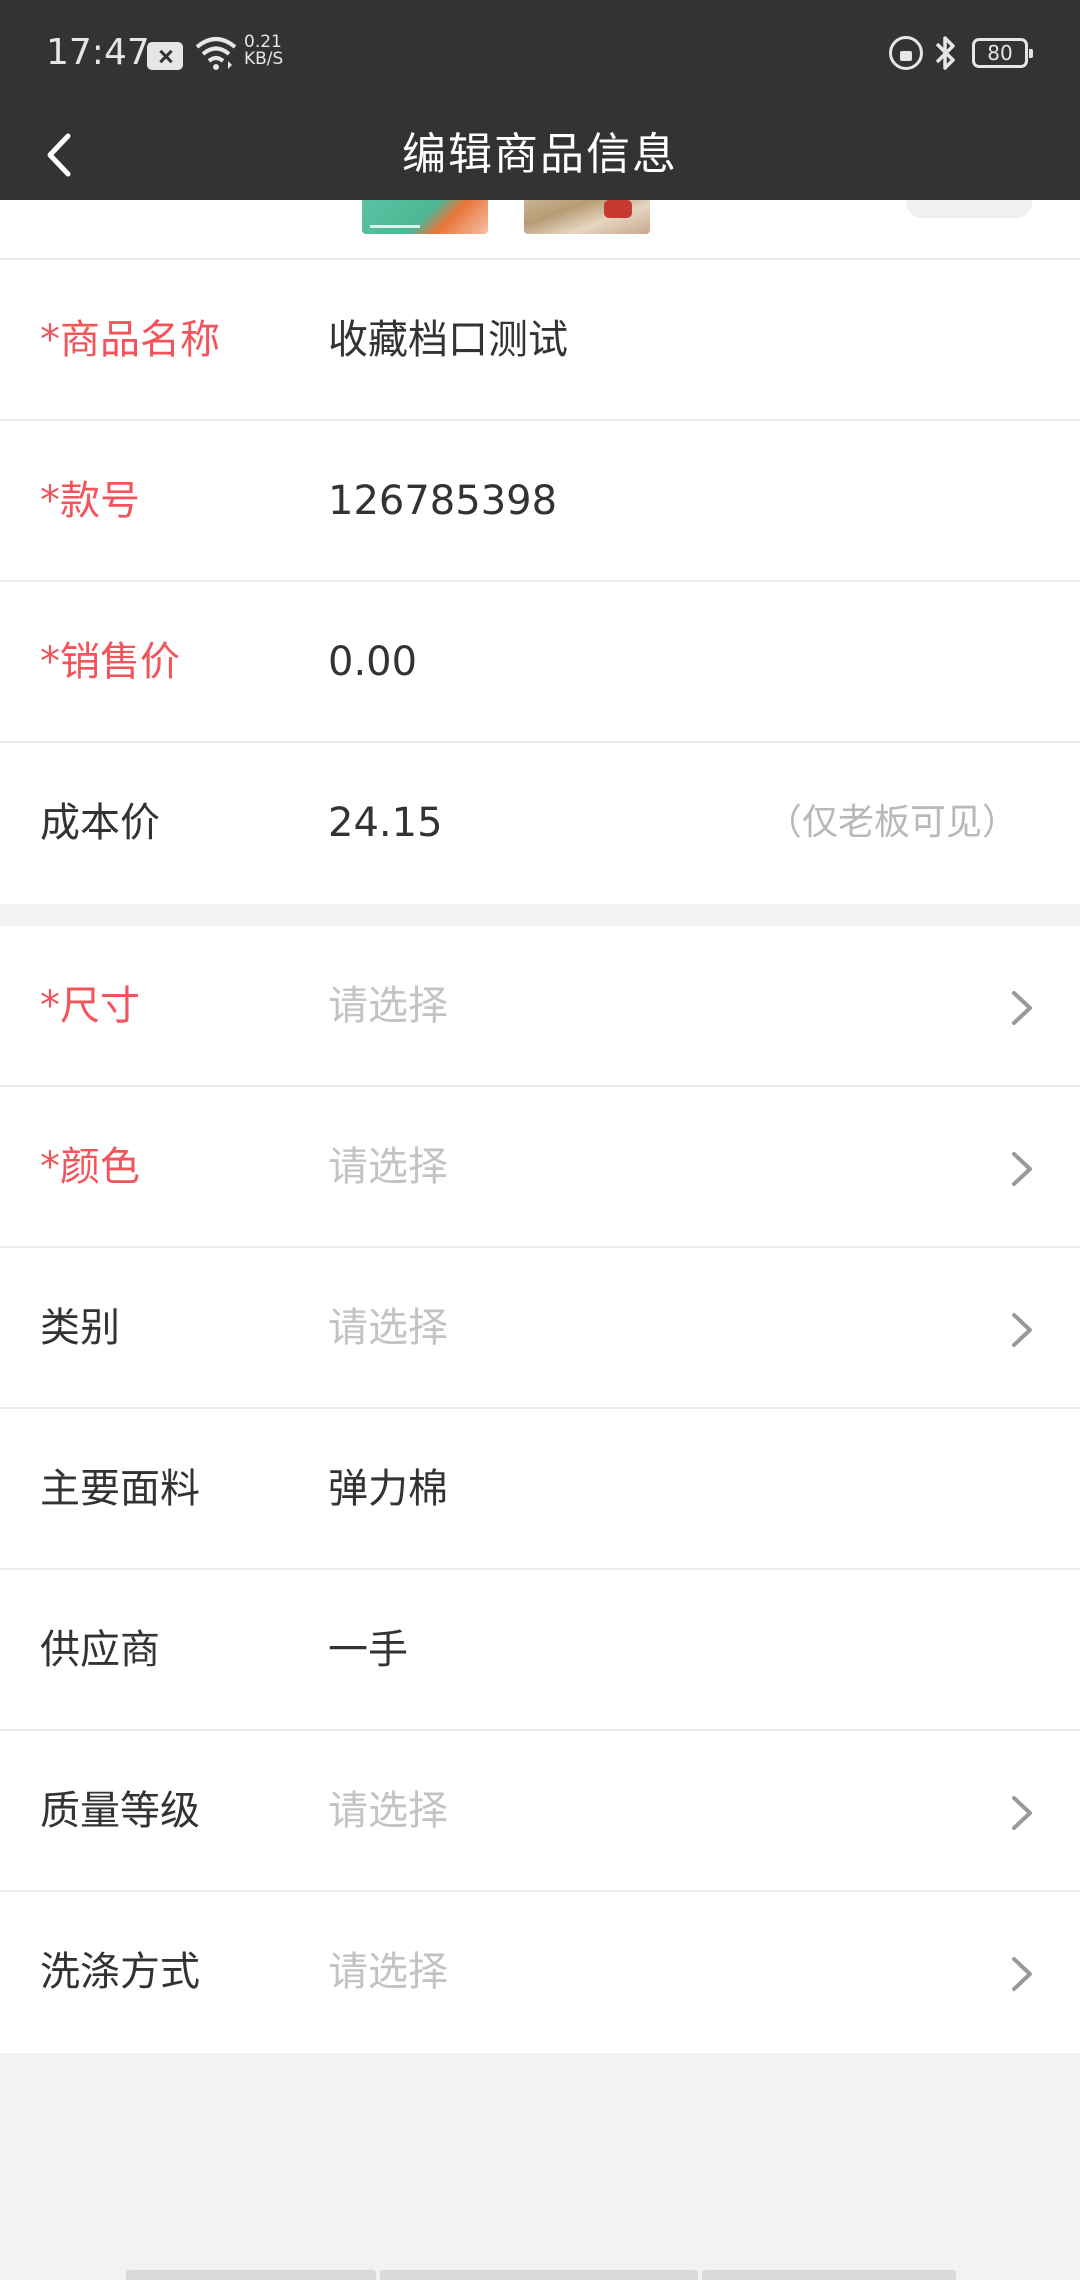 This screenshot has height=2280, width=1080. I want to click on form-row-label: *销售价, so click(110, 662).